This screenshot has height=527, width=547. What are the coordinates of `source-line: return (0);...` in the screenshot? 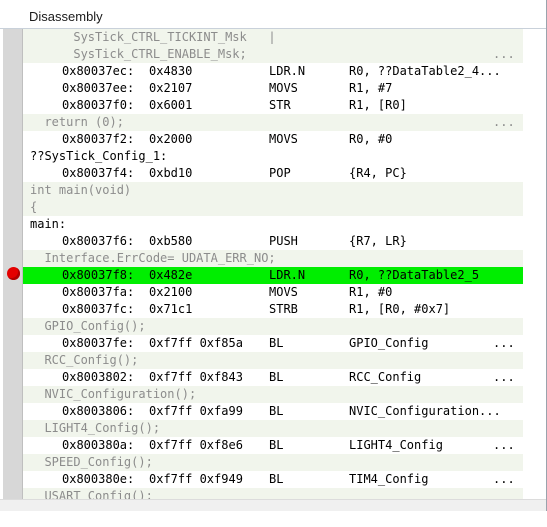 It's located at (273, 122).